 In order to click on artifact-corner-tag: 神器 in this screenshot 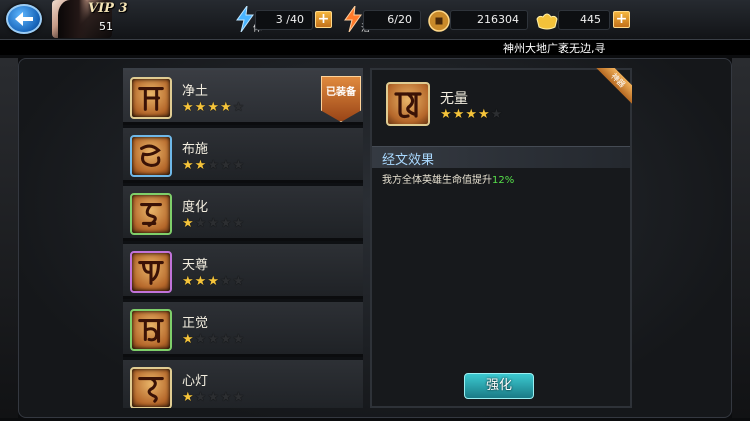, I will do `click(612, 88)`.